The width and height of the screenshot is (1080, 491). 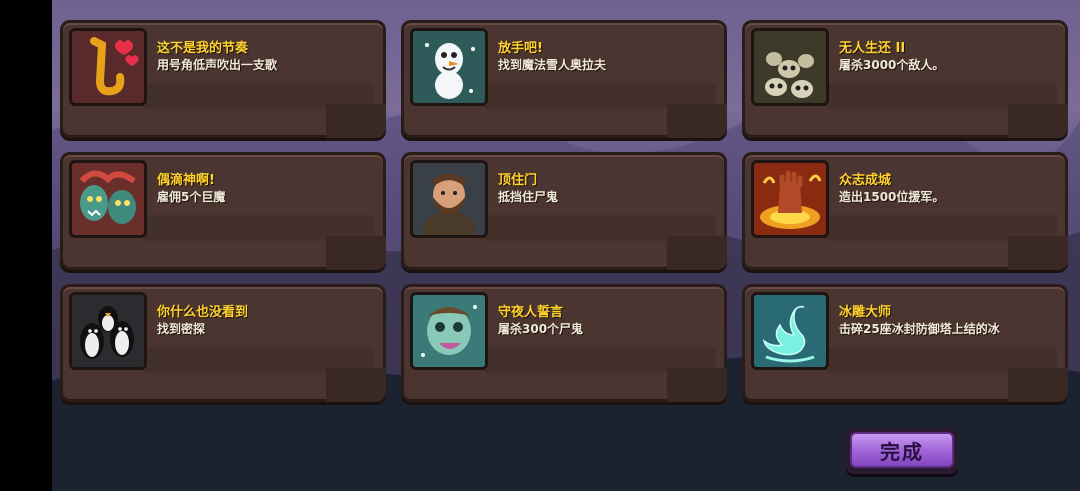 What do you see at coordinates (223, 343) in the screenshot?
I see `achievement-card: 你什么也没看到 找到密探` at bounding box center [223, 343].